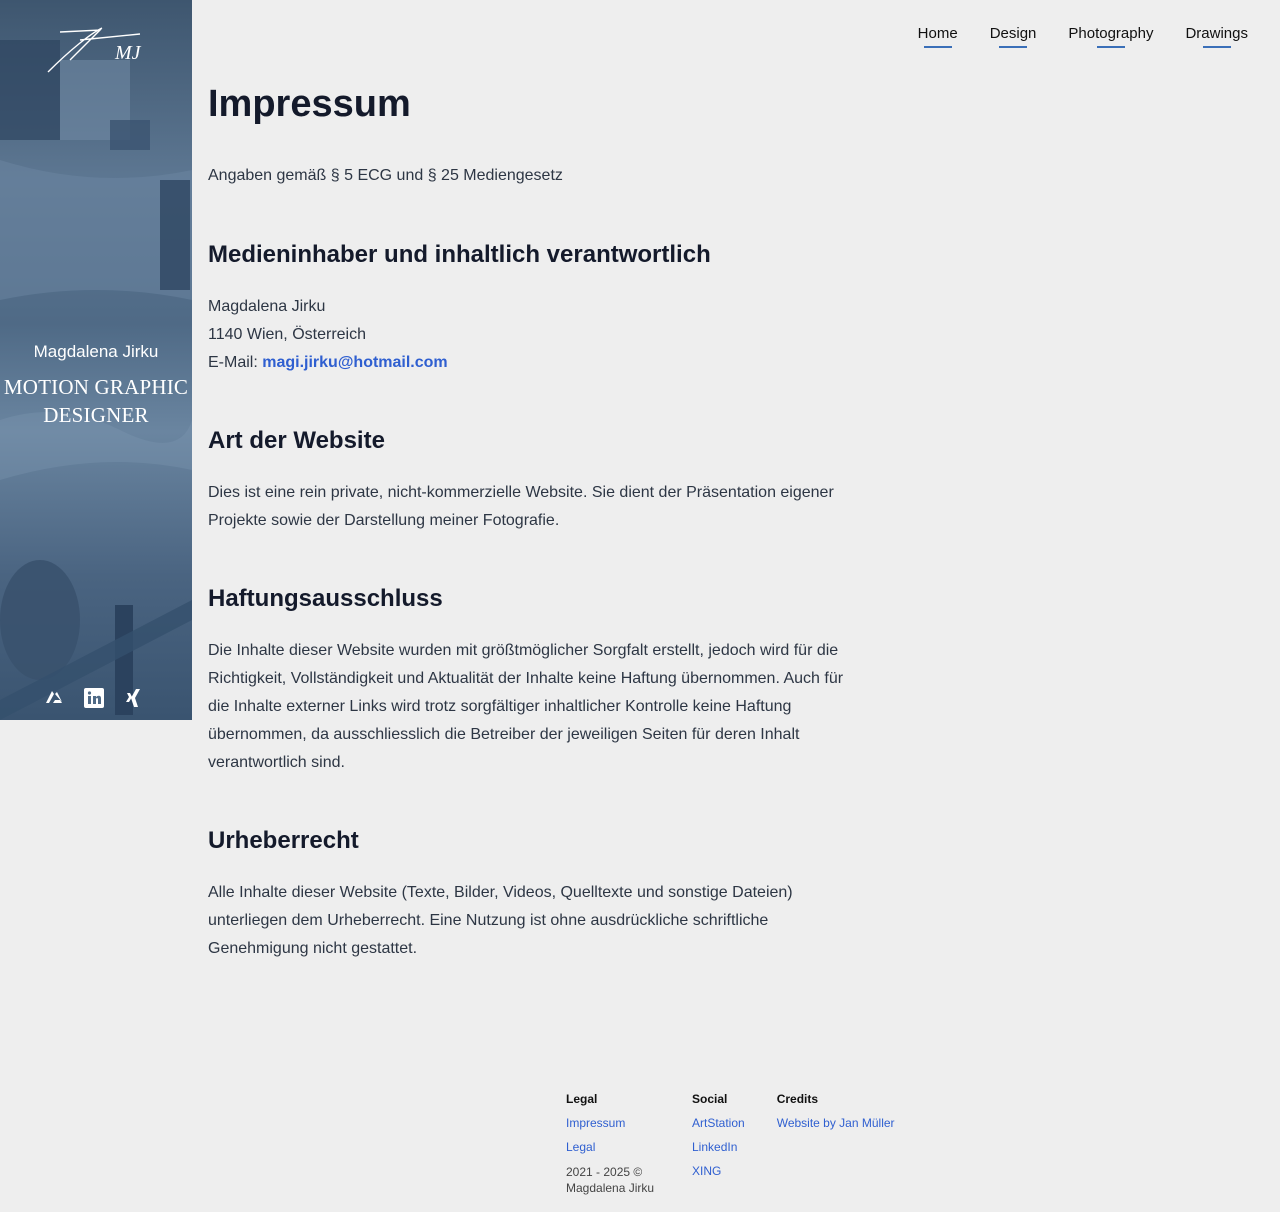 The width and height of the screenshot is (1280, 1212). I want to click on owner-address-line: 1140 Wien, Österreich, so click(287, 334).